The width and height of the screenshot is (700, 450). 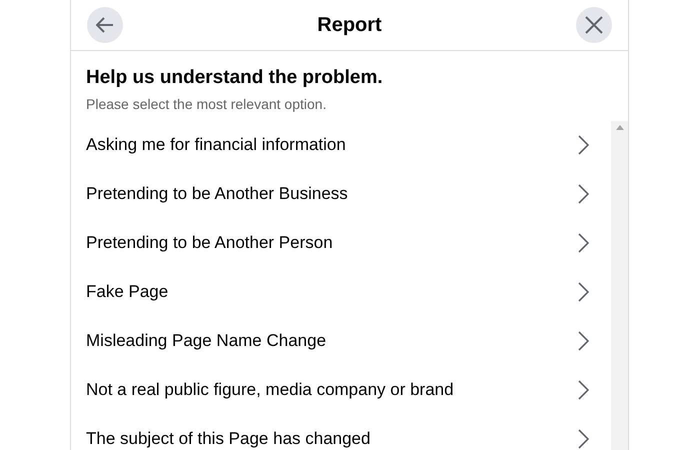 I want to click on report-option: Pretending to be Another Person, so click(x=341, y=243).